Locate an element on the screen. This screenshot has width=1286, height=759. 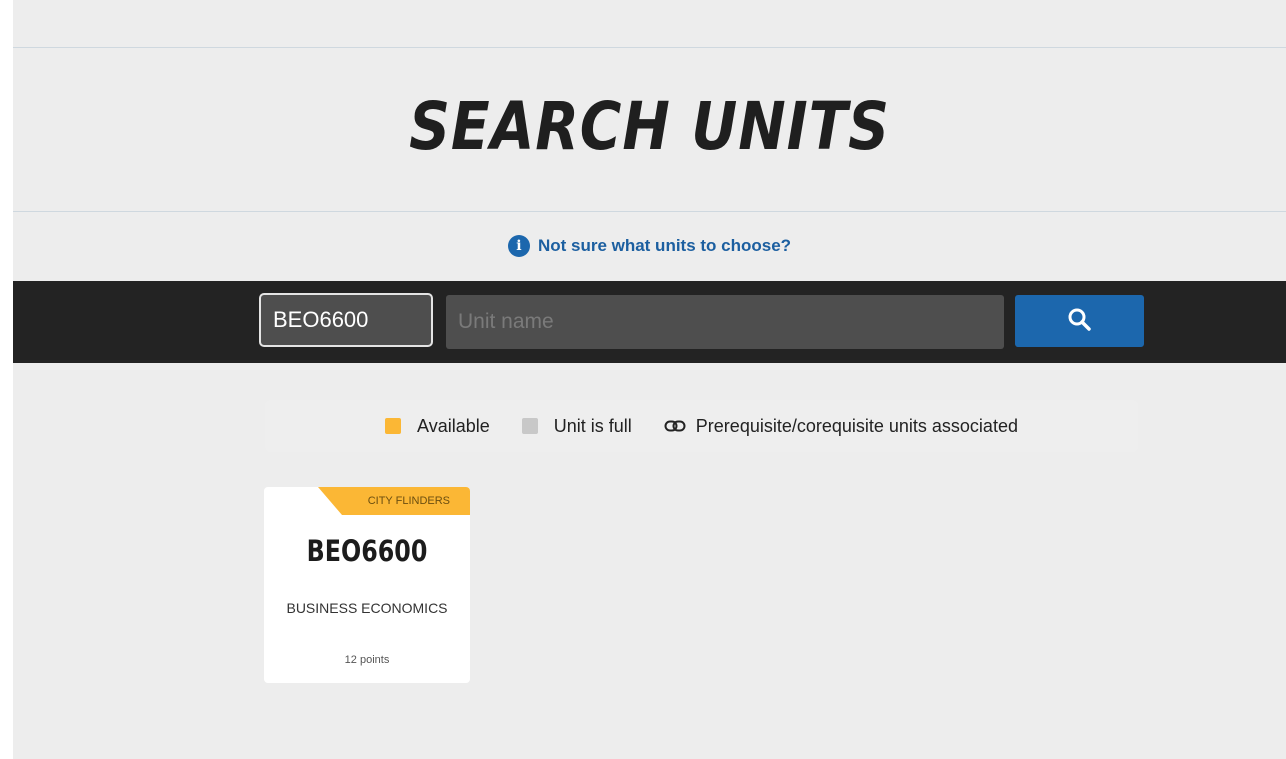
search-icon is located at coordinates (1080, 321).